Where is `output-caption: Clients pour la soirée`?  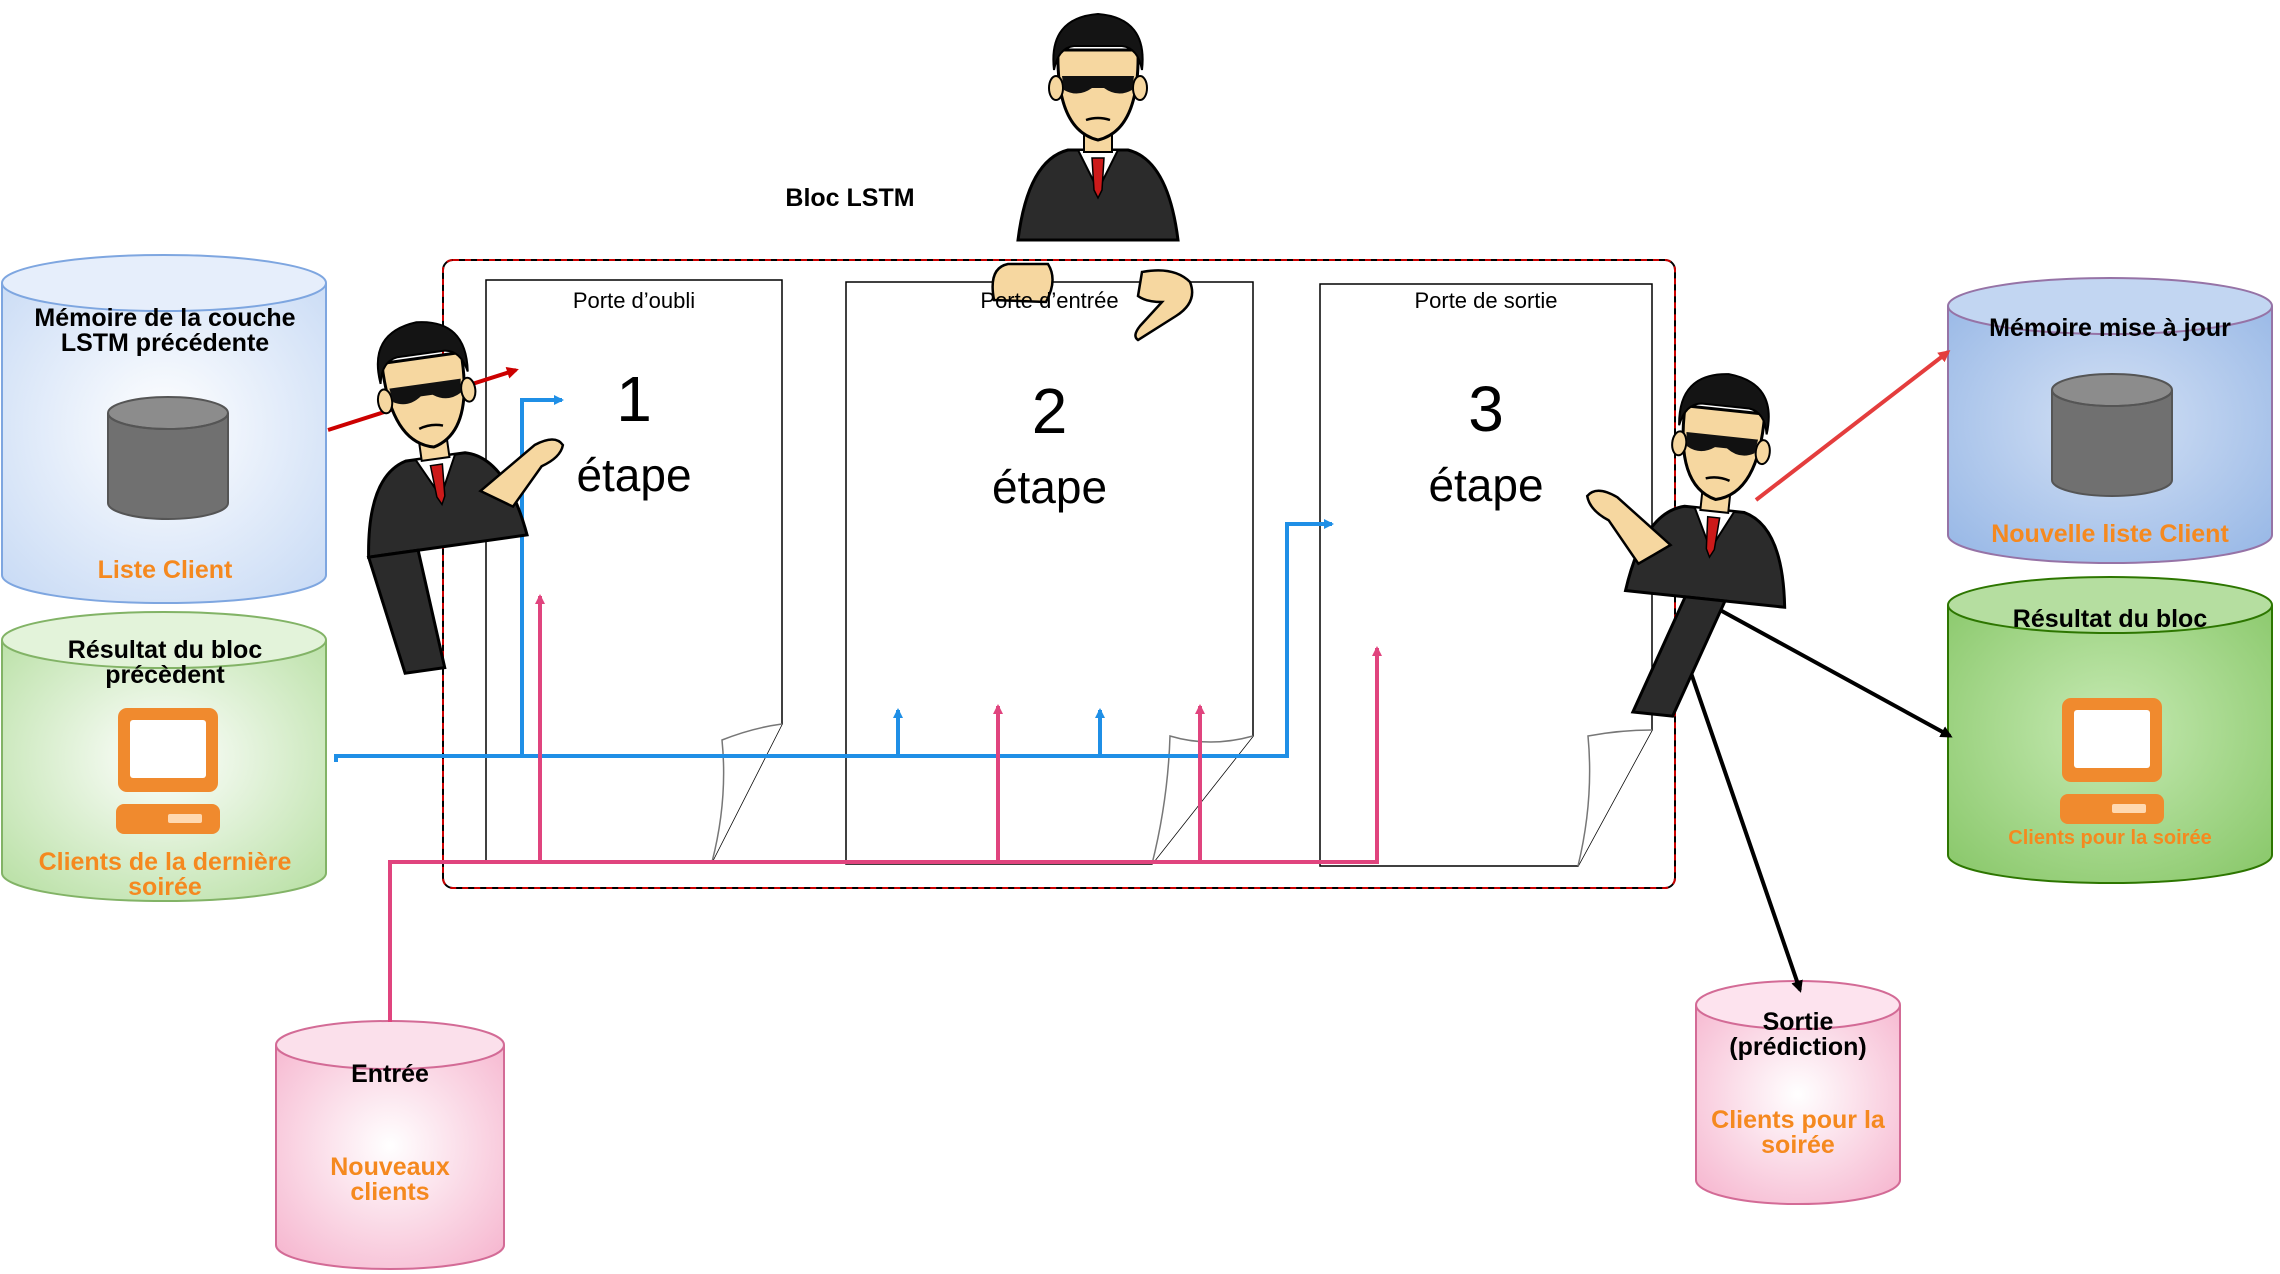 output-caption: Clients pour la soirée is located at coordinates (1798, 1132).